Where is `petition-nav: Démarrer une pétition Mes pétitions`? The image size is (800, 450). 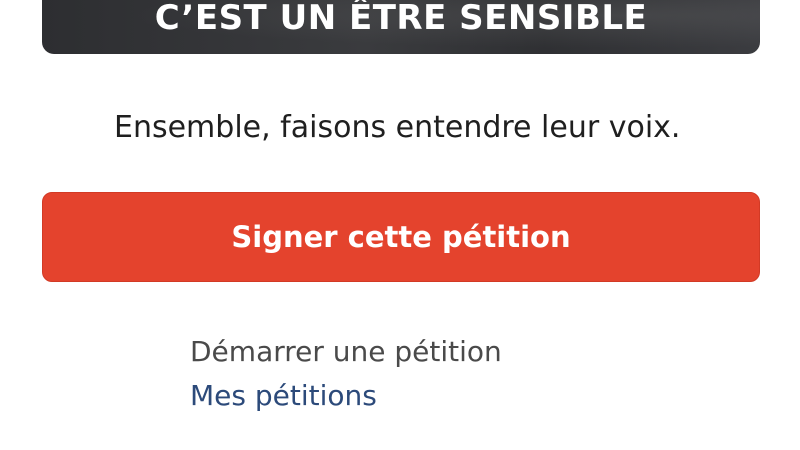
petition-nav: Démarrer une pétition Mes pétitions is located at coordinates (346, 374).